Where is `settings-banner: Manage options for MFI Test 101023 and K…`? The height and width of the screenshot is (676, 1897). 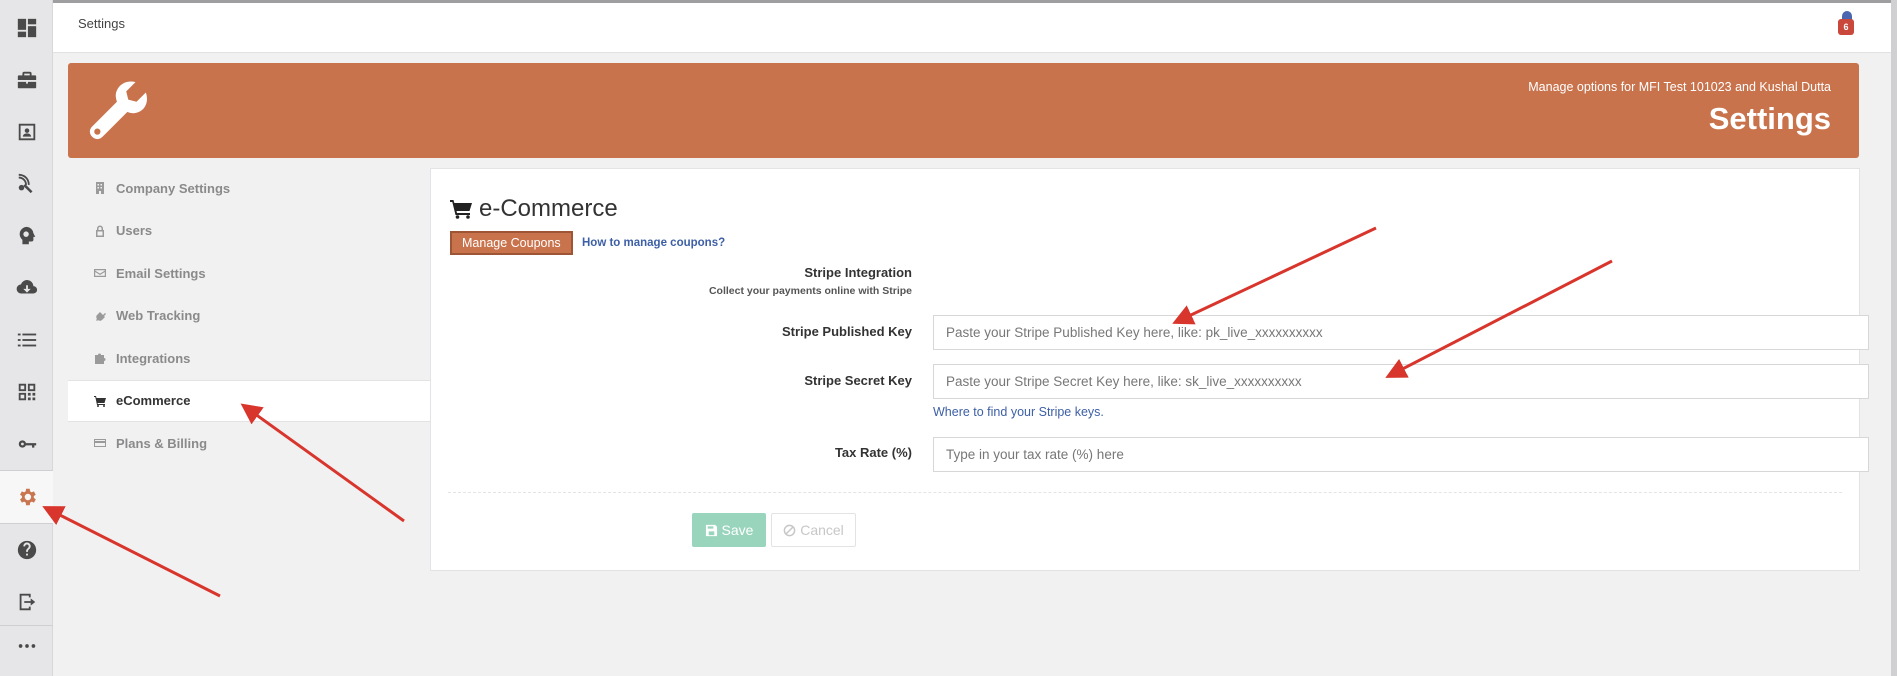
settings-banner: Manage options for MFI Test 101023 and K… is located at coordinates (963, 110).